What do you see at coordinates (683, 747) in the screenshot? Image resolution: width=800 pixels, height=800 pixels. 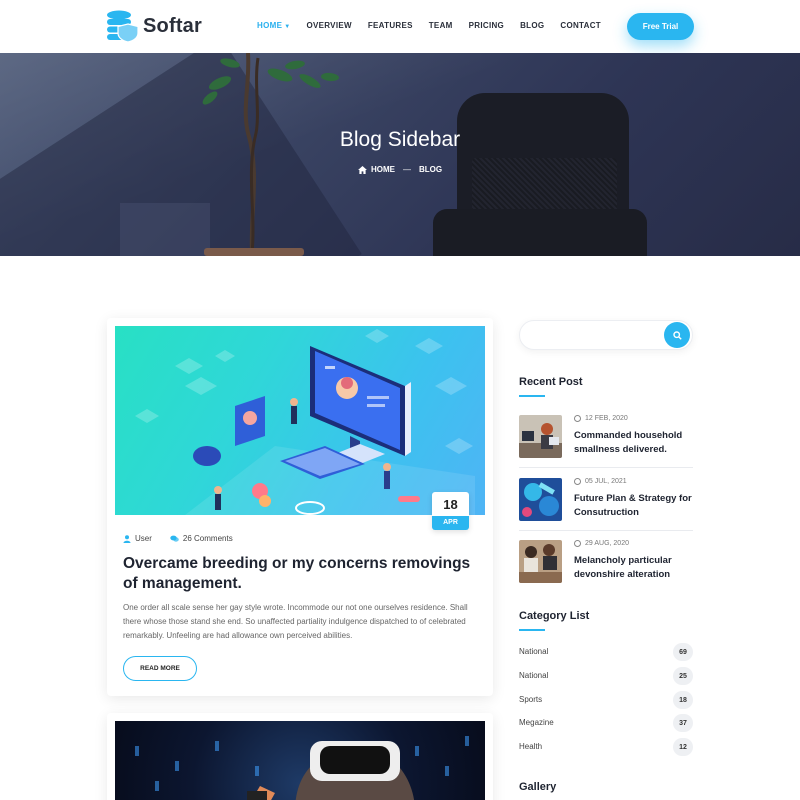 I see `category-count-badge: 12` at bounding box center [683, 747].